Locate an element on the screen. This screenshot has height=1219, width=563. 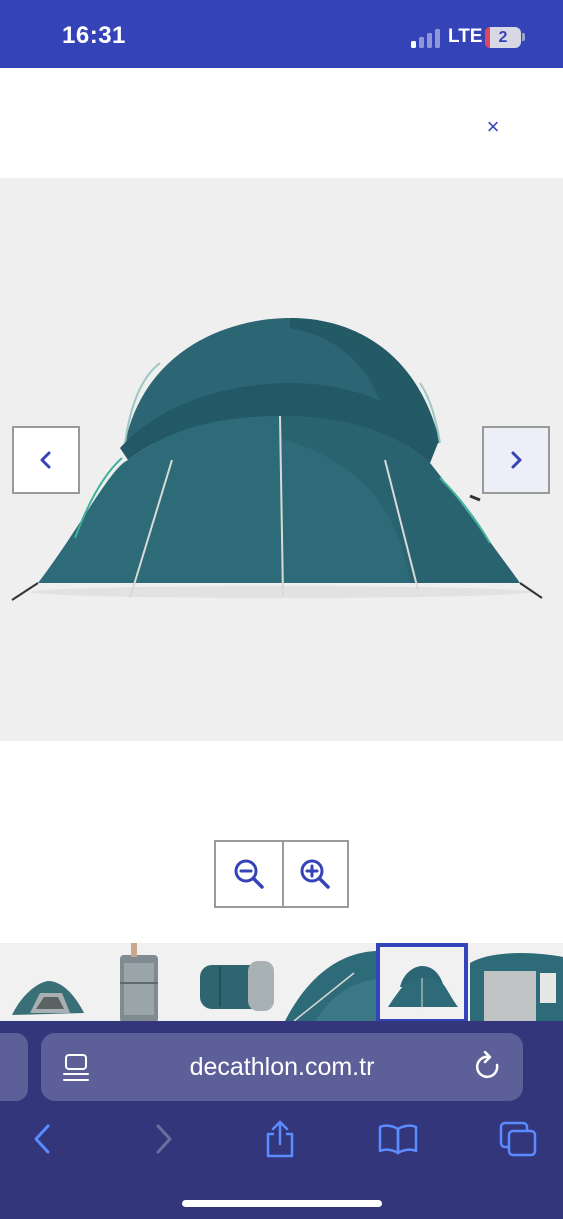
zoom-in-button is located at coordinates (314, 874).